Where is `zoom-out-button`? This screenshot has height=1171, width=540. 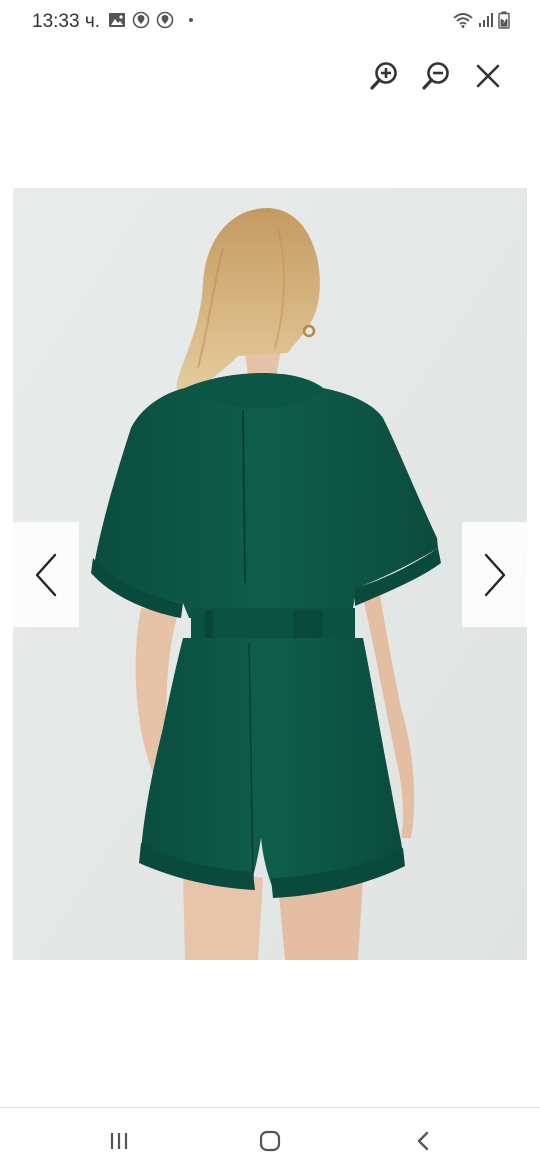
zoom-out-button is located at coordinates (436, 76).